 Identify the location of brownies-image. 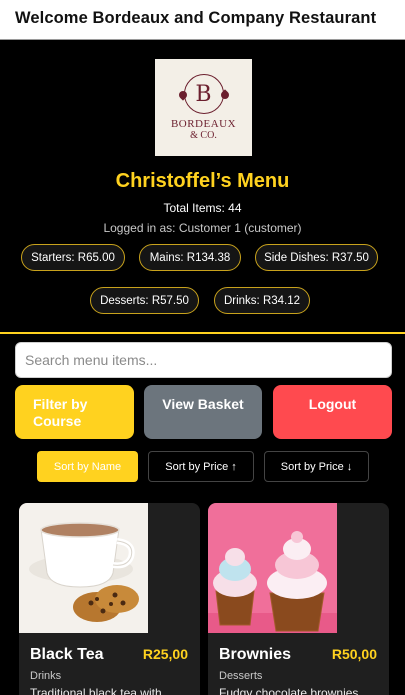
(272, 568).